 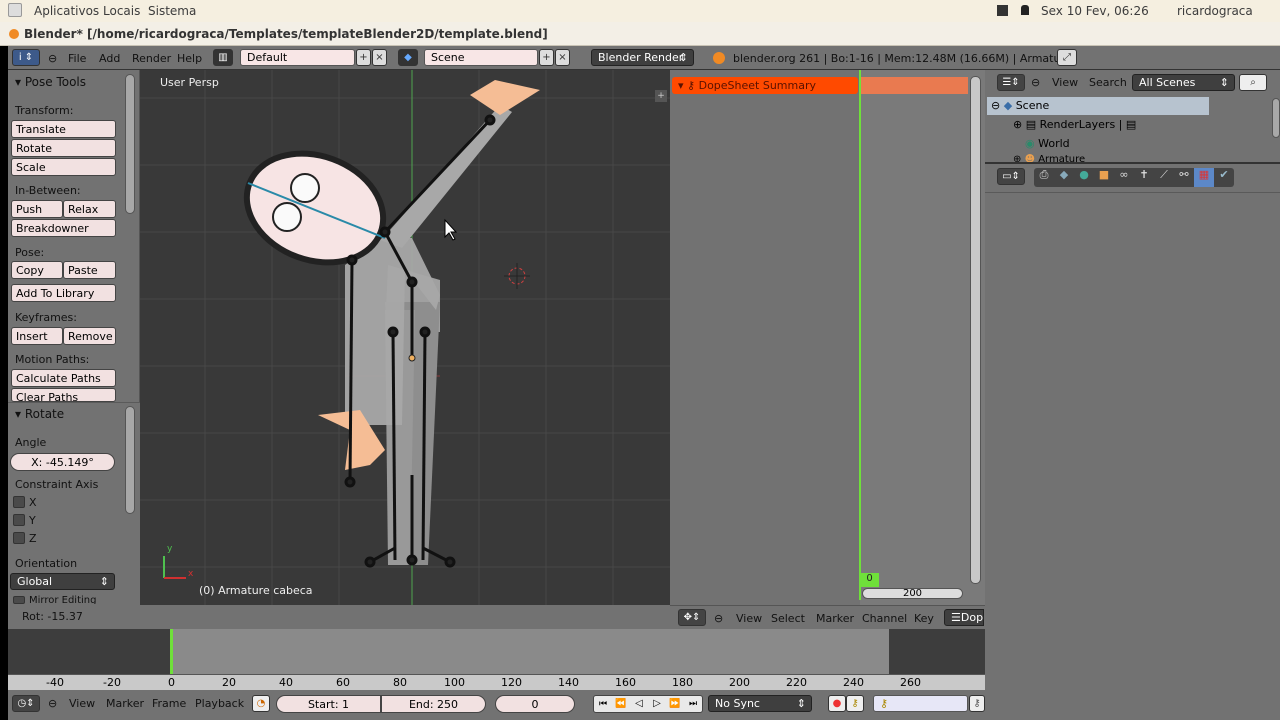 What do you see at coordinates (1098, 106) in the screenshot?
I see `outliner-row-scene: ⊖ ◆ Scene` at bounding box center [1098, 106].